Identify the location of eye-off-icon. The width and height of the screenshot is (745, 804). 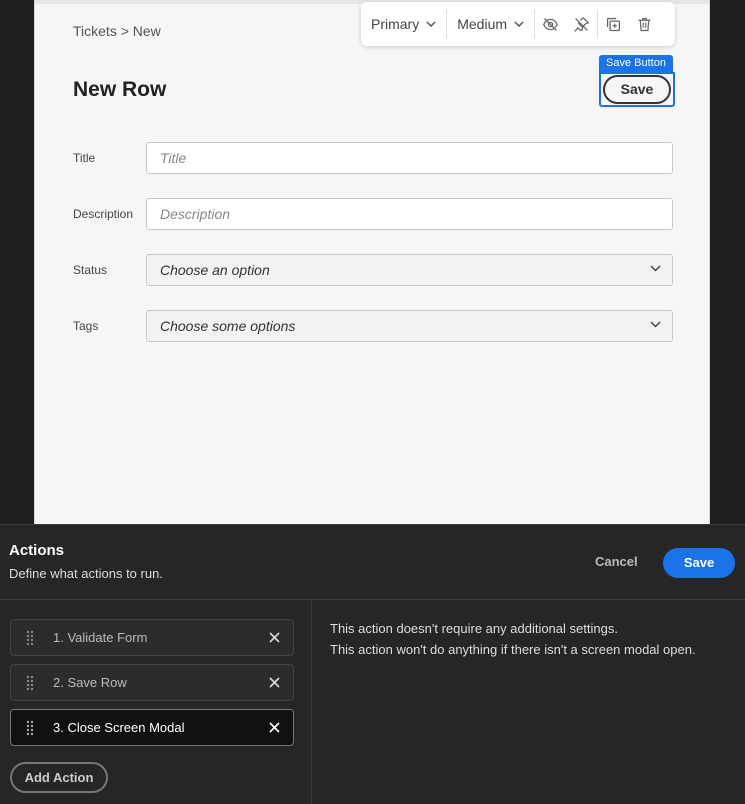
(551, 24).